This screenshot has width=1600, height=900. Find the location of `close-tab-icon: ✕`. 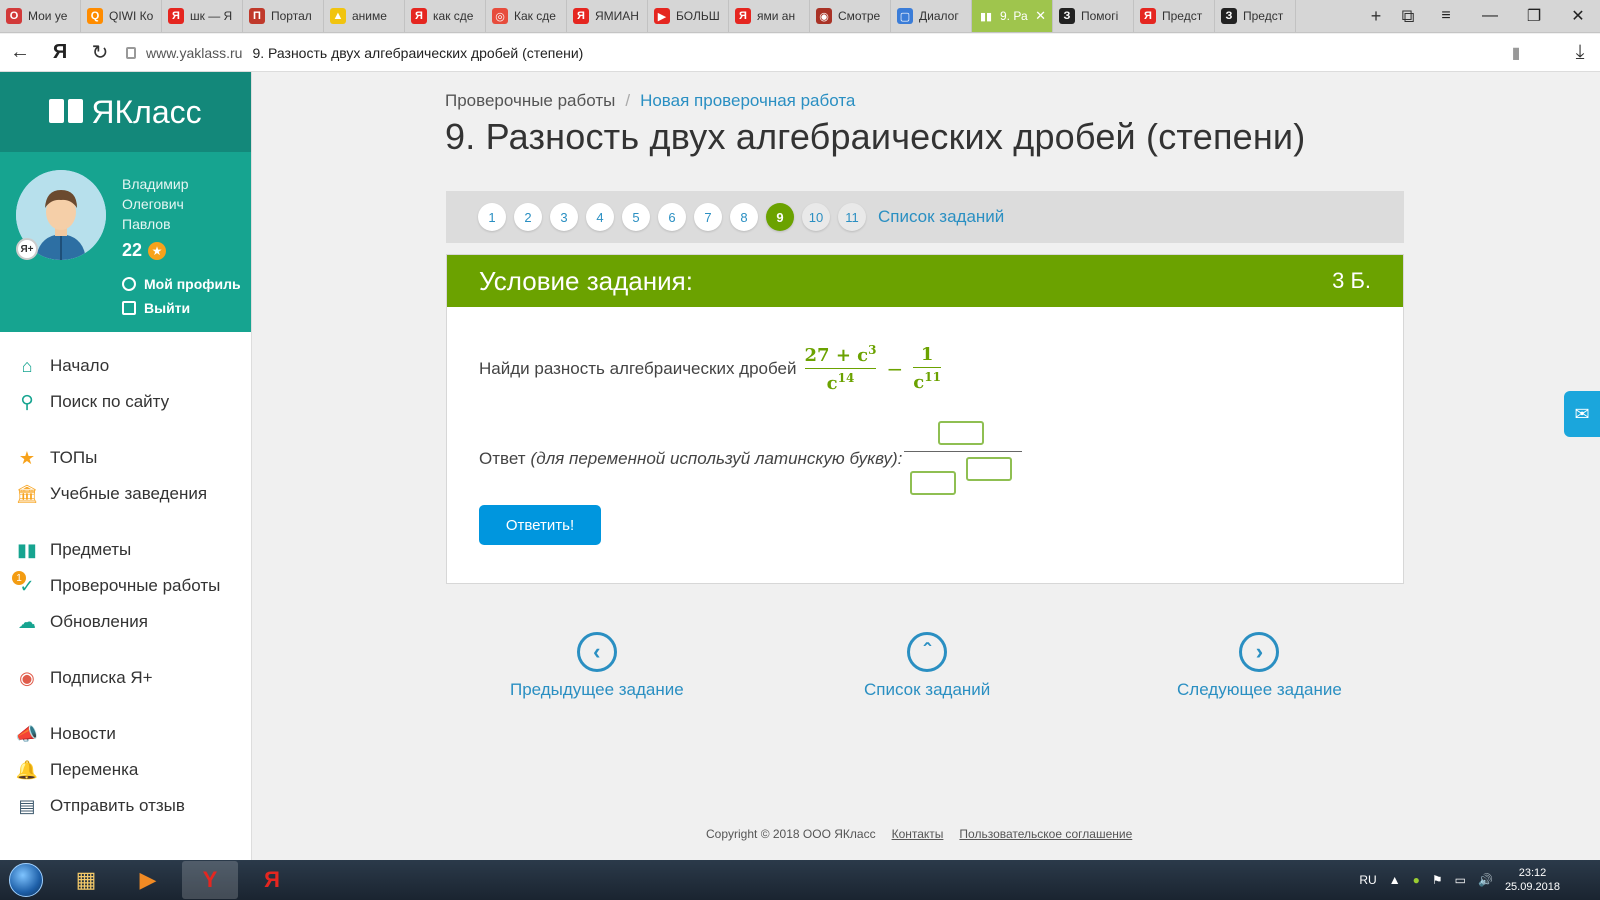

close-tab-icon: ✕ is located at coordinates (1040, 16).